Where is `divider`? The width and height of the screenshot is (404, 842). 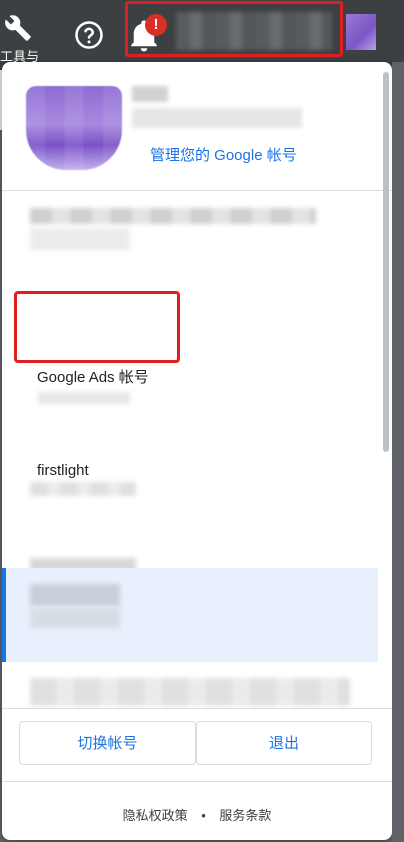
divider is located at coordinates (197, 781).